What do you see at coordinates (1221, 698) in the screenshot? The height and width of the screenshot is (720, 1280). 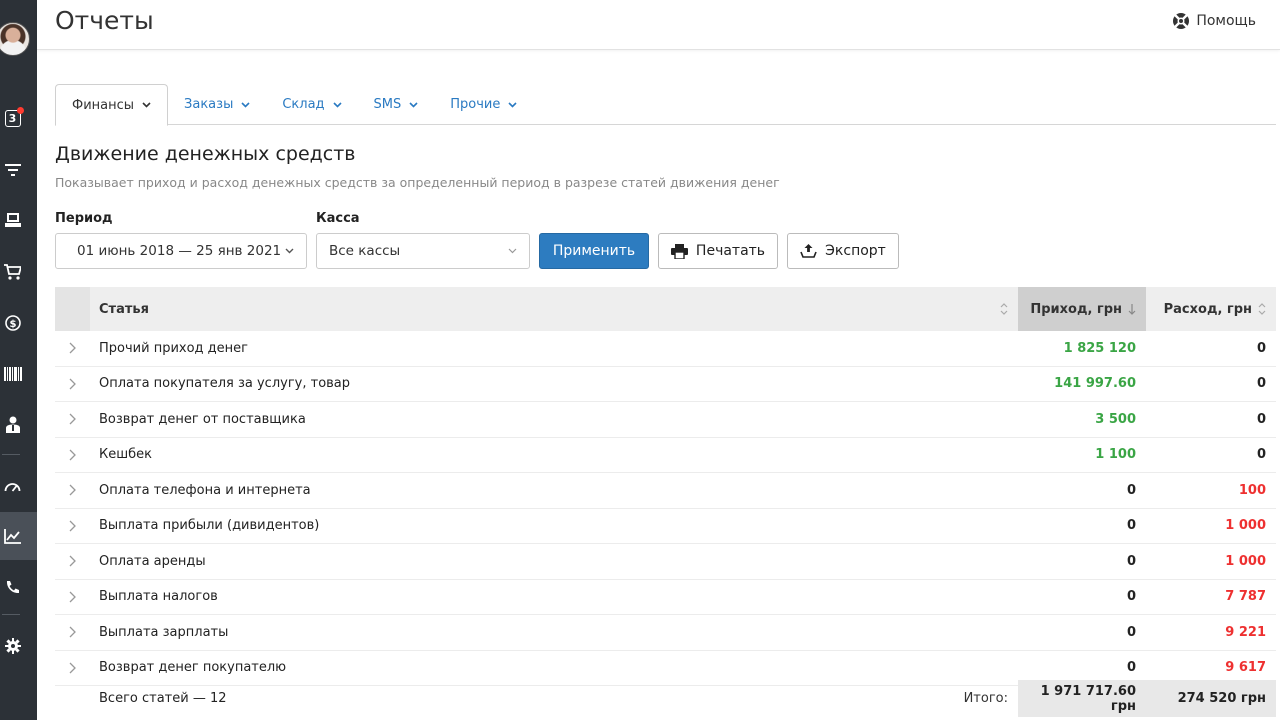 I see `expense-total: 274 520 грн` at bounding box center [1221, 698].